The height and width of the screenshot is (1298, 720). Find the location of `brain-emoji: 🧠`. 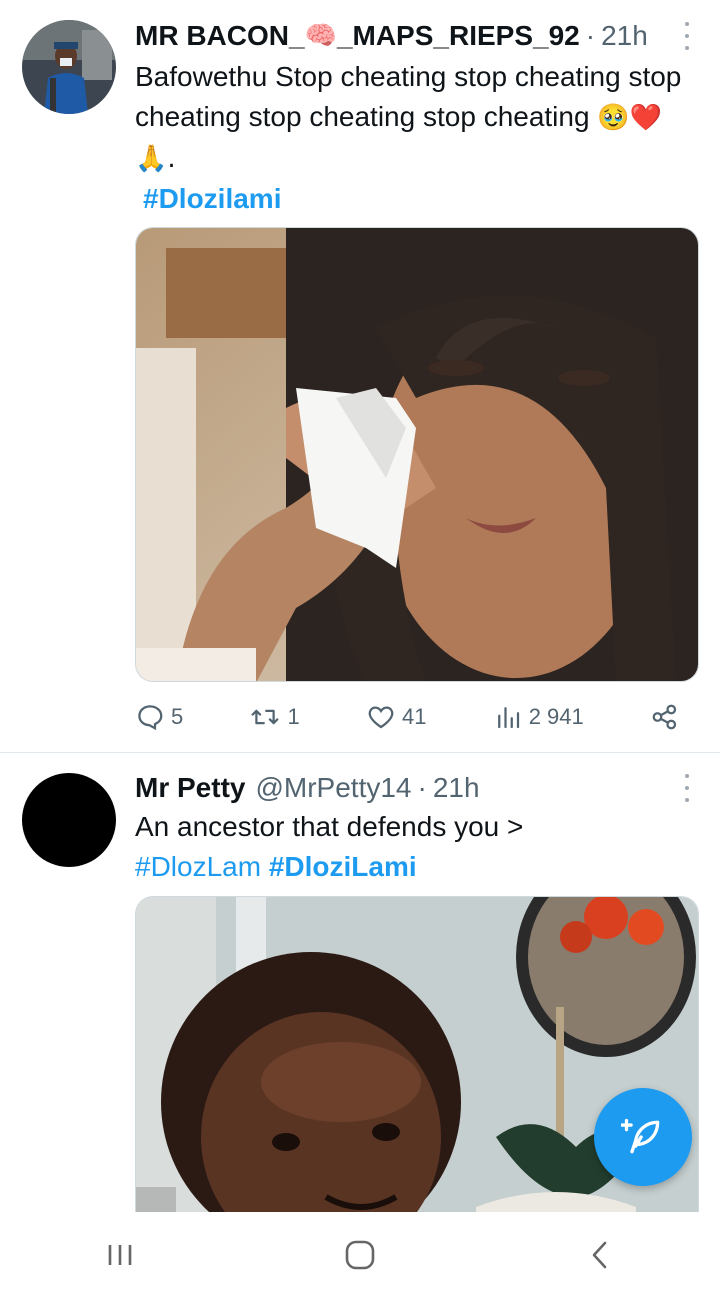

brain-emoji: 🧠 is located at coordinates (320, 36).